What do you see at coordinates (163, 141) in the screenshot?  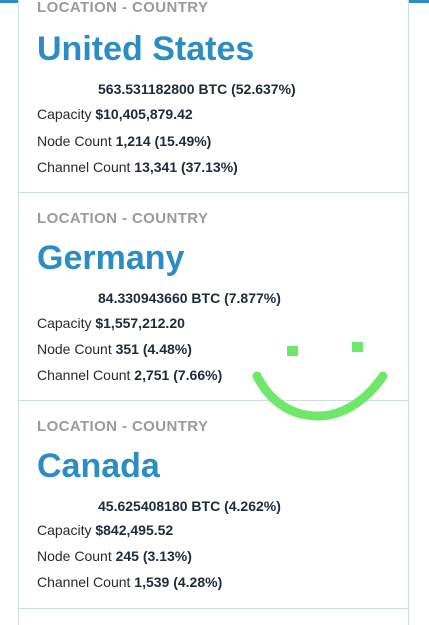 I see `node-count-value: 1,214 (15.49%)` at bounding box center [163, 141].